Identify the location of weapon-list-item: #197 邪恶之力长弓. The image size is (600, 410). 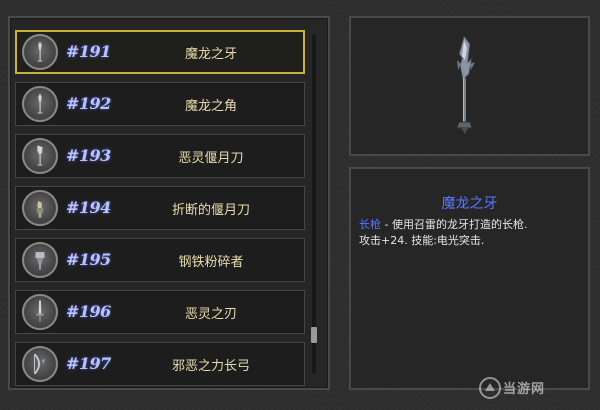
(160, 364).